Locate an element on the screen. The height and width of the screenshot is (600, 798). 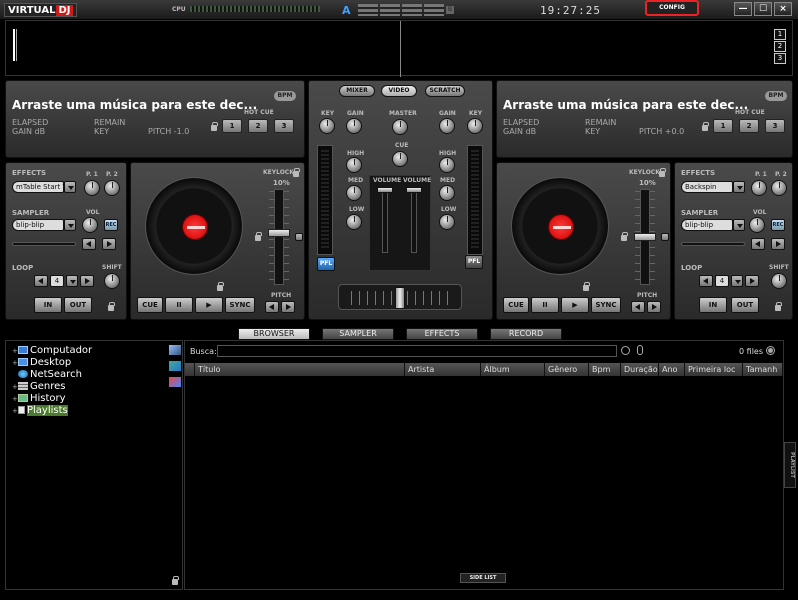
tab-browser: BROWSER is located at coordinates (274, 334).